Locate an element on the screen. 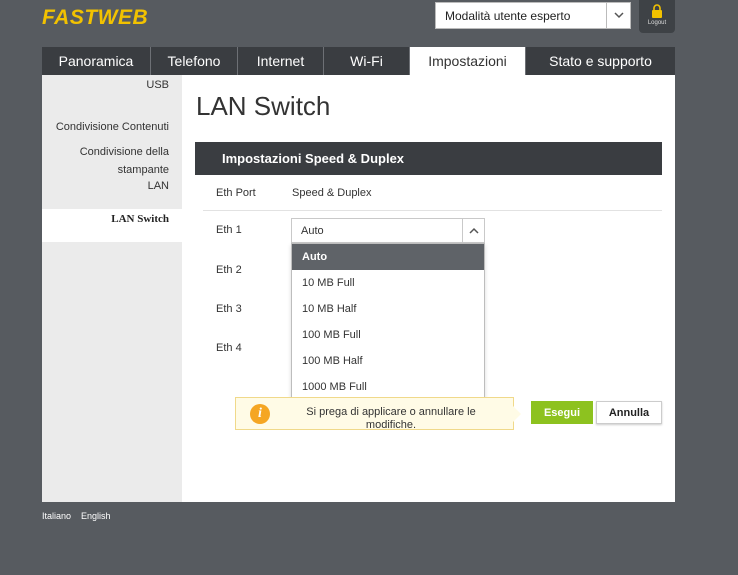 This screenshot has height=575, width=738. lock-icon is located at coordinates (657, 11).